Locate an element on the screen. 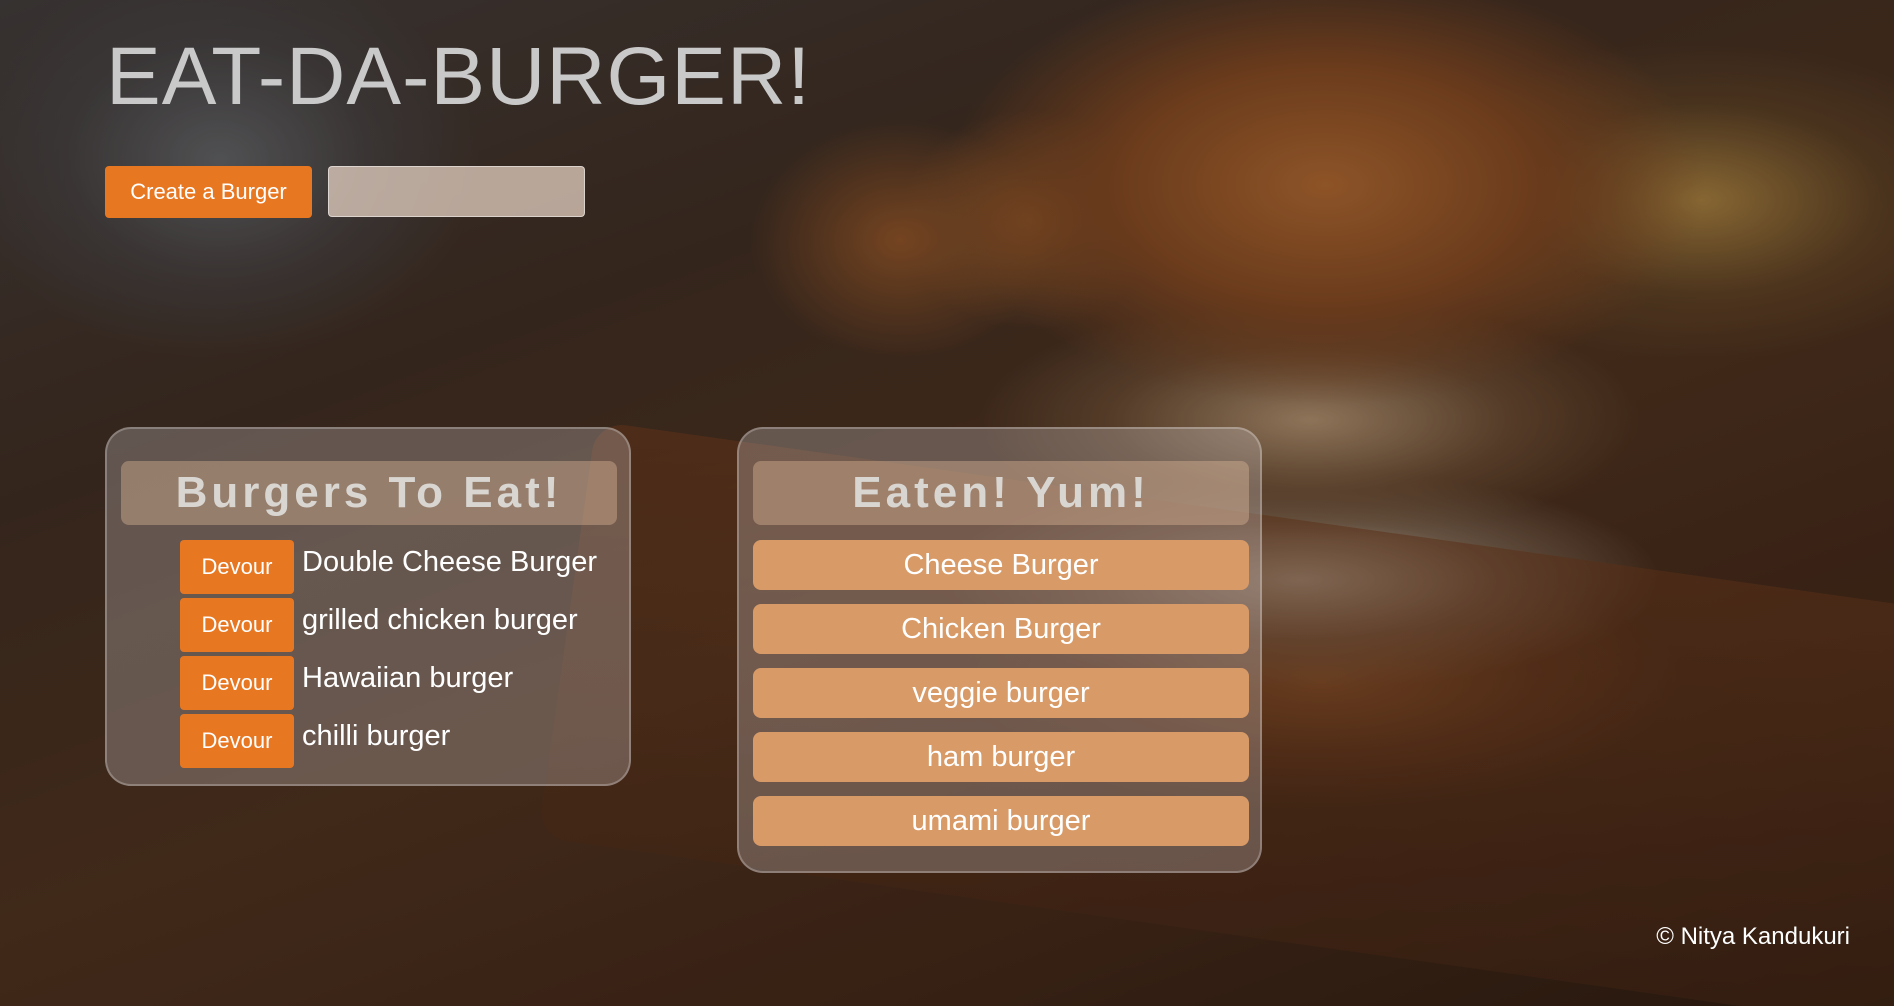 Image resolution: width=1894 pixels, height=1006 pixels. eaten-burger-item: ham burger is located at coordinates (1001, 757).